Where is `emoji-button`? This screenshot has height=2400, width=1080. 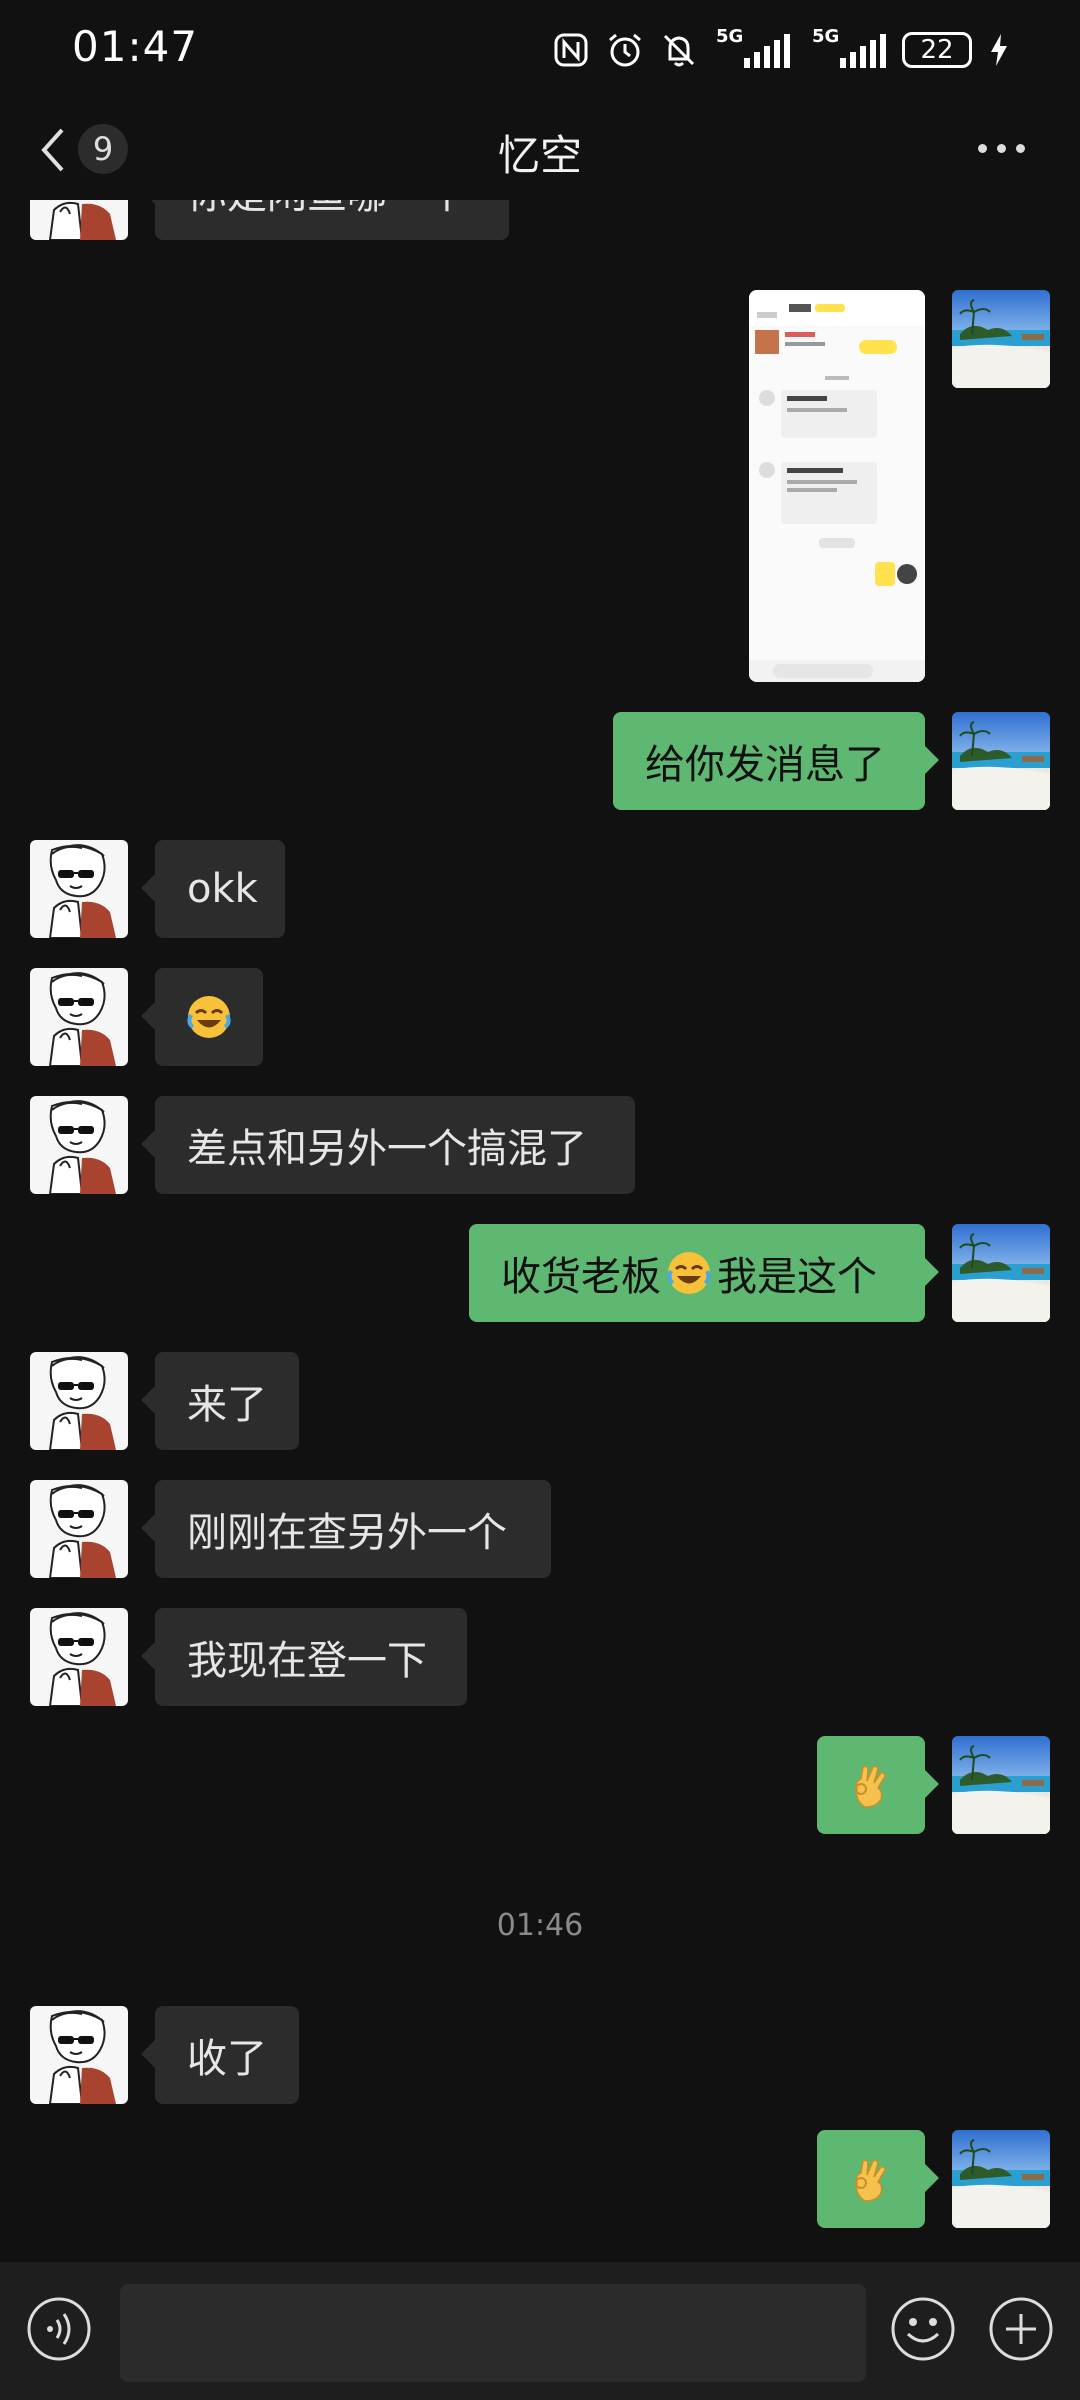 emoji-button is located at coordinates (923, 2329).